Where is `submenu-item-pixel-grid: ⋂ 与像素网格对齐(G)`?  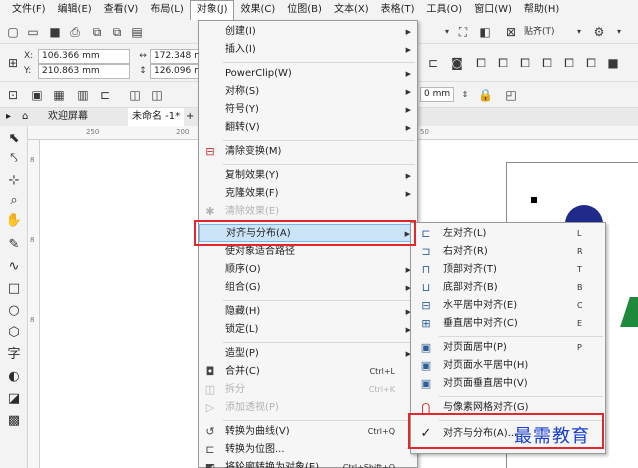 submenu-item-pixel-grid: ⋂ 与像素网格对齐(G) is located at coordinates (508, 408).